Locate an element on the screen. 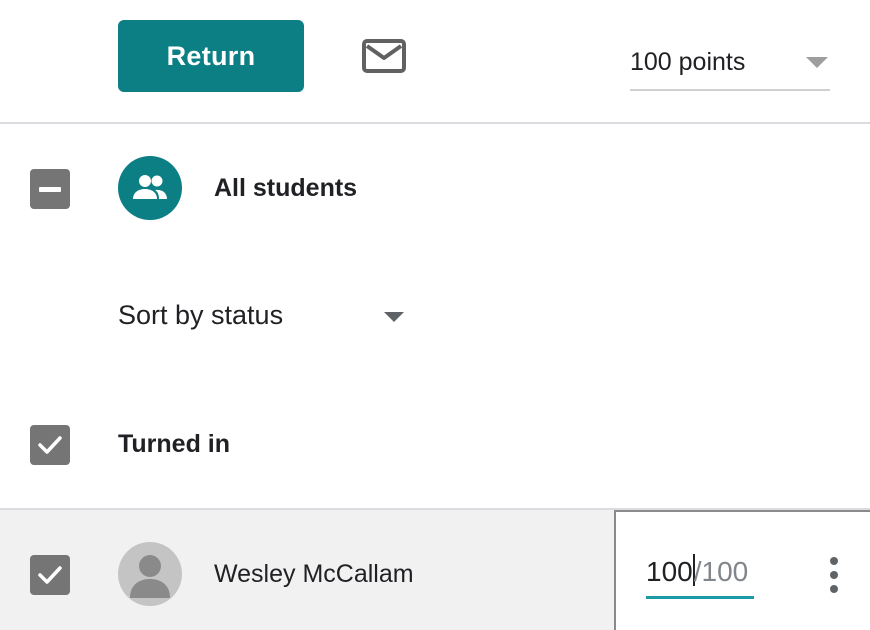  section-label: Turned in is located at coordinates (174, 444).